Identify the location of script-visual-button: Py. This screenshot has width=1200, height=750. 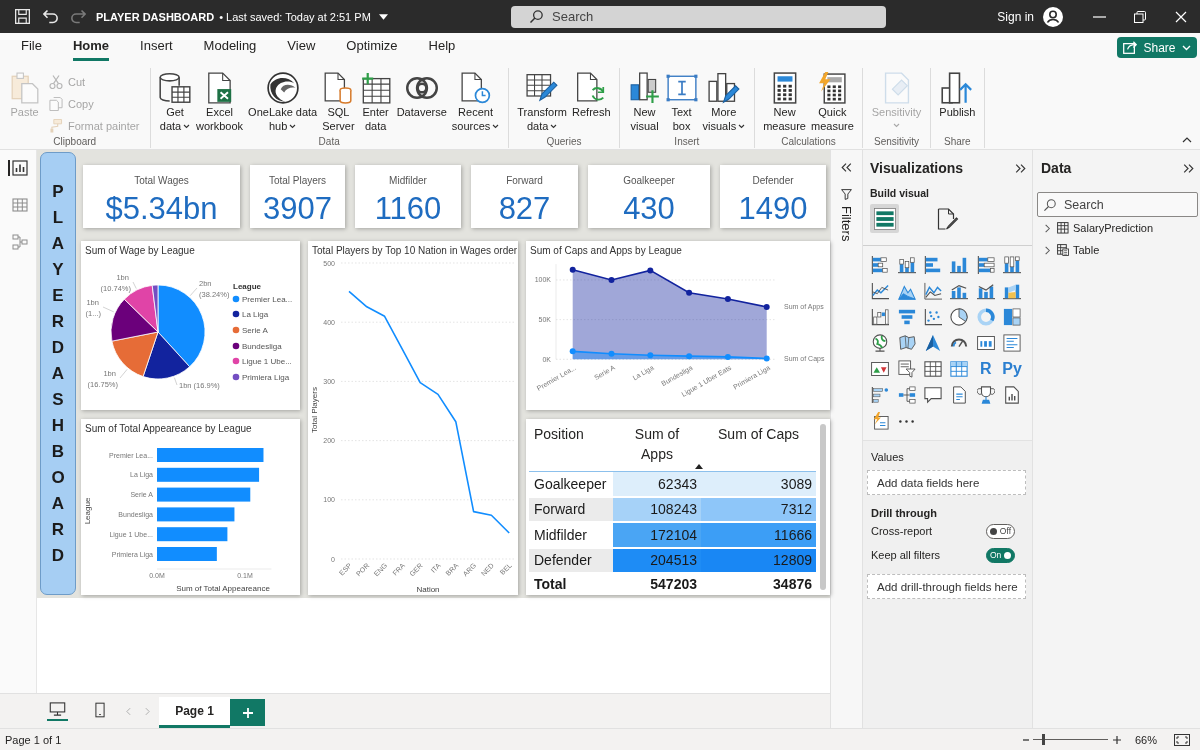
(1012, 369).